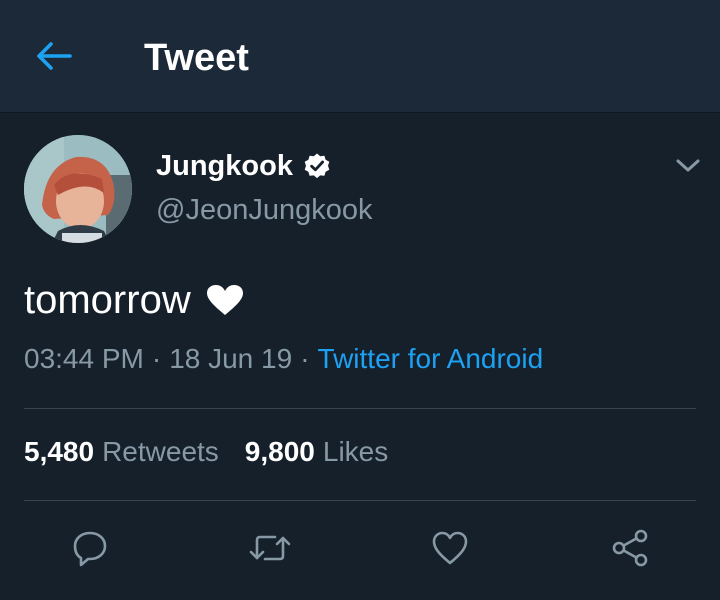 The image size is (720, 600). Describe the element at coordinates (431, 358) in the screenshot. I see `tweet-source-link: Twitter for Android` at that location.